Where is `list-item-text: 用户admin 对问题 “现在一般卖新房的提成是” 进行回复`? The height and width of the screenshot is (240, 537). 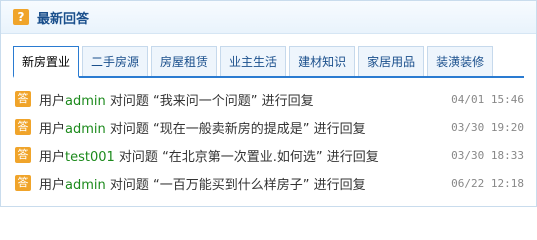 list-item-text: 用户admin 对问题 “现在一般卖新房的提成是” 进行回复 is located at coordinates (202, 129).